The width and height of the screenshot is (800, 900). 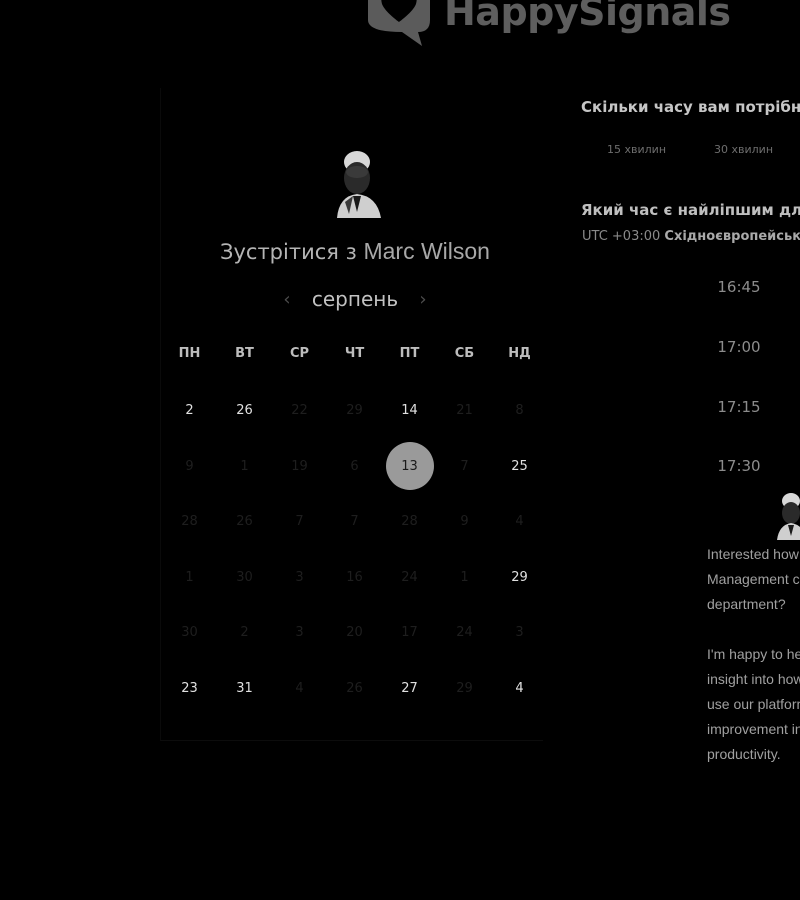 I want to click on next-month-button: ›, so click(x=423, y=299).